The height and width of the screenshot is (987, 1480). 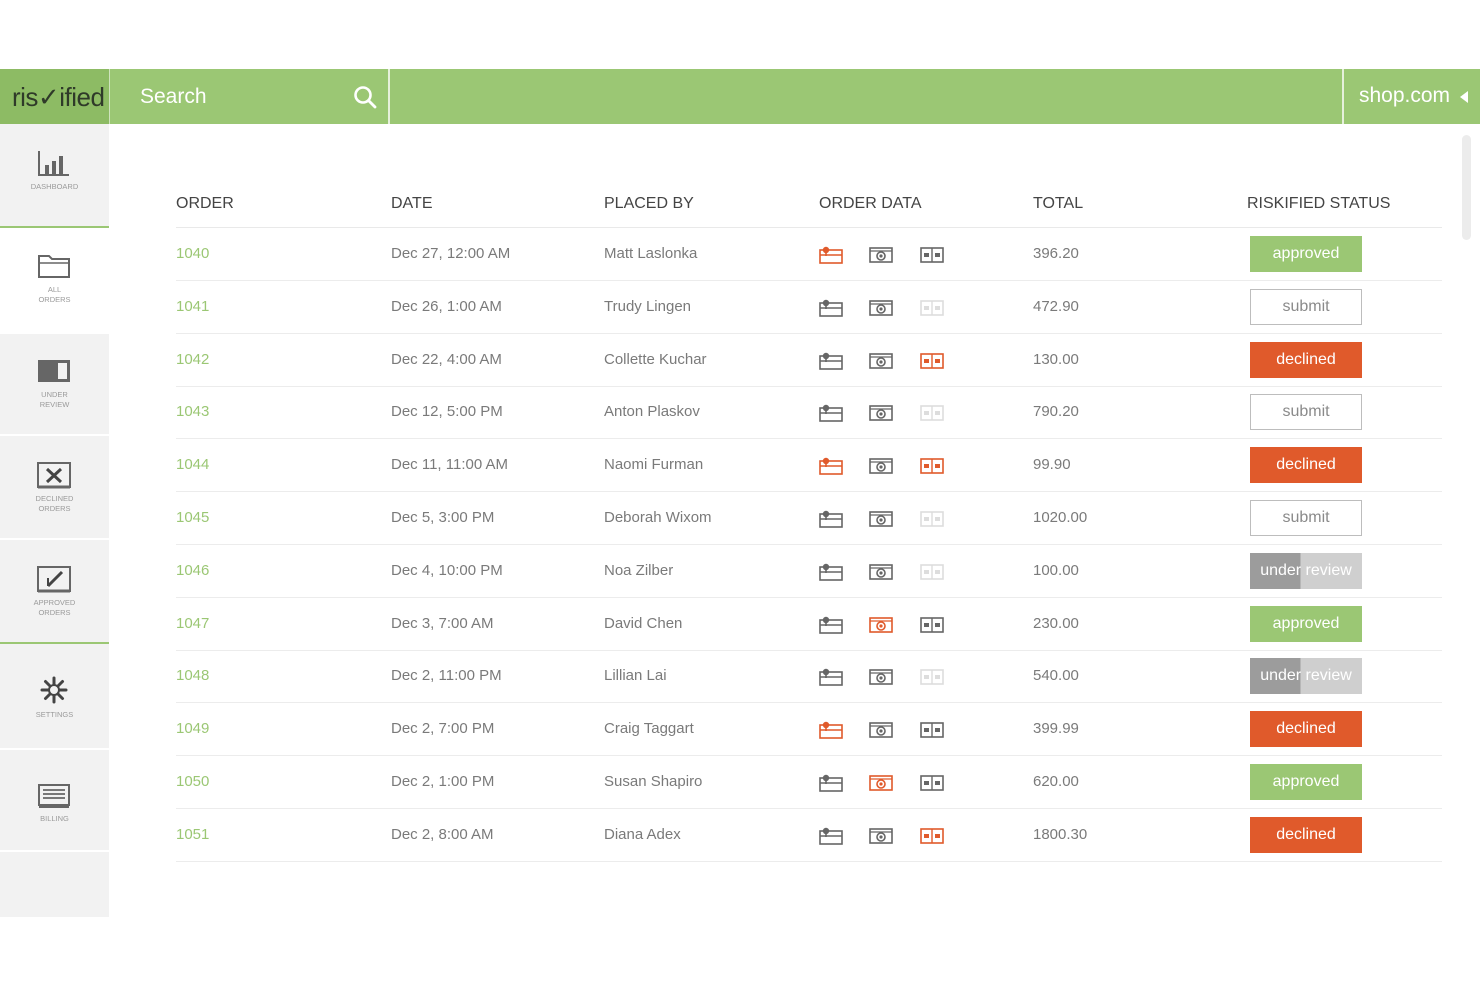 I want to click on order-total: 472.90, so click(x=1056, y=306).